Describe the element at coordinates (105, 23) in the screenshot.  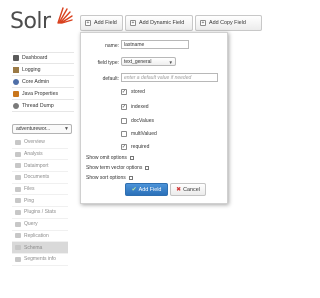
I see `add-field-label: Add Field` at that location.